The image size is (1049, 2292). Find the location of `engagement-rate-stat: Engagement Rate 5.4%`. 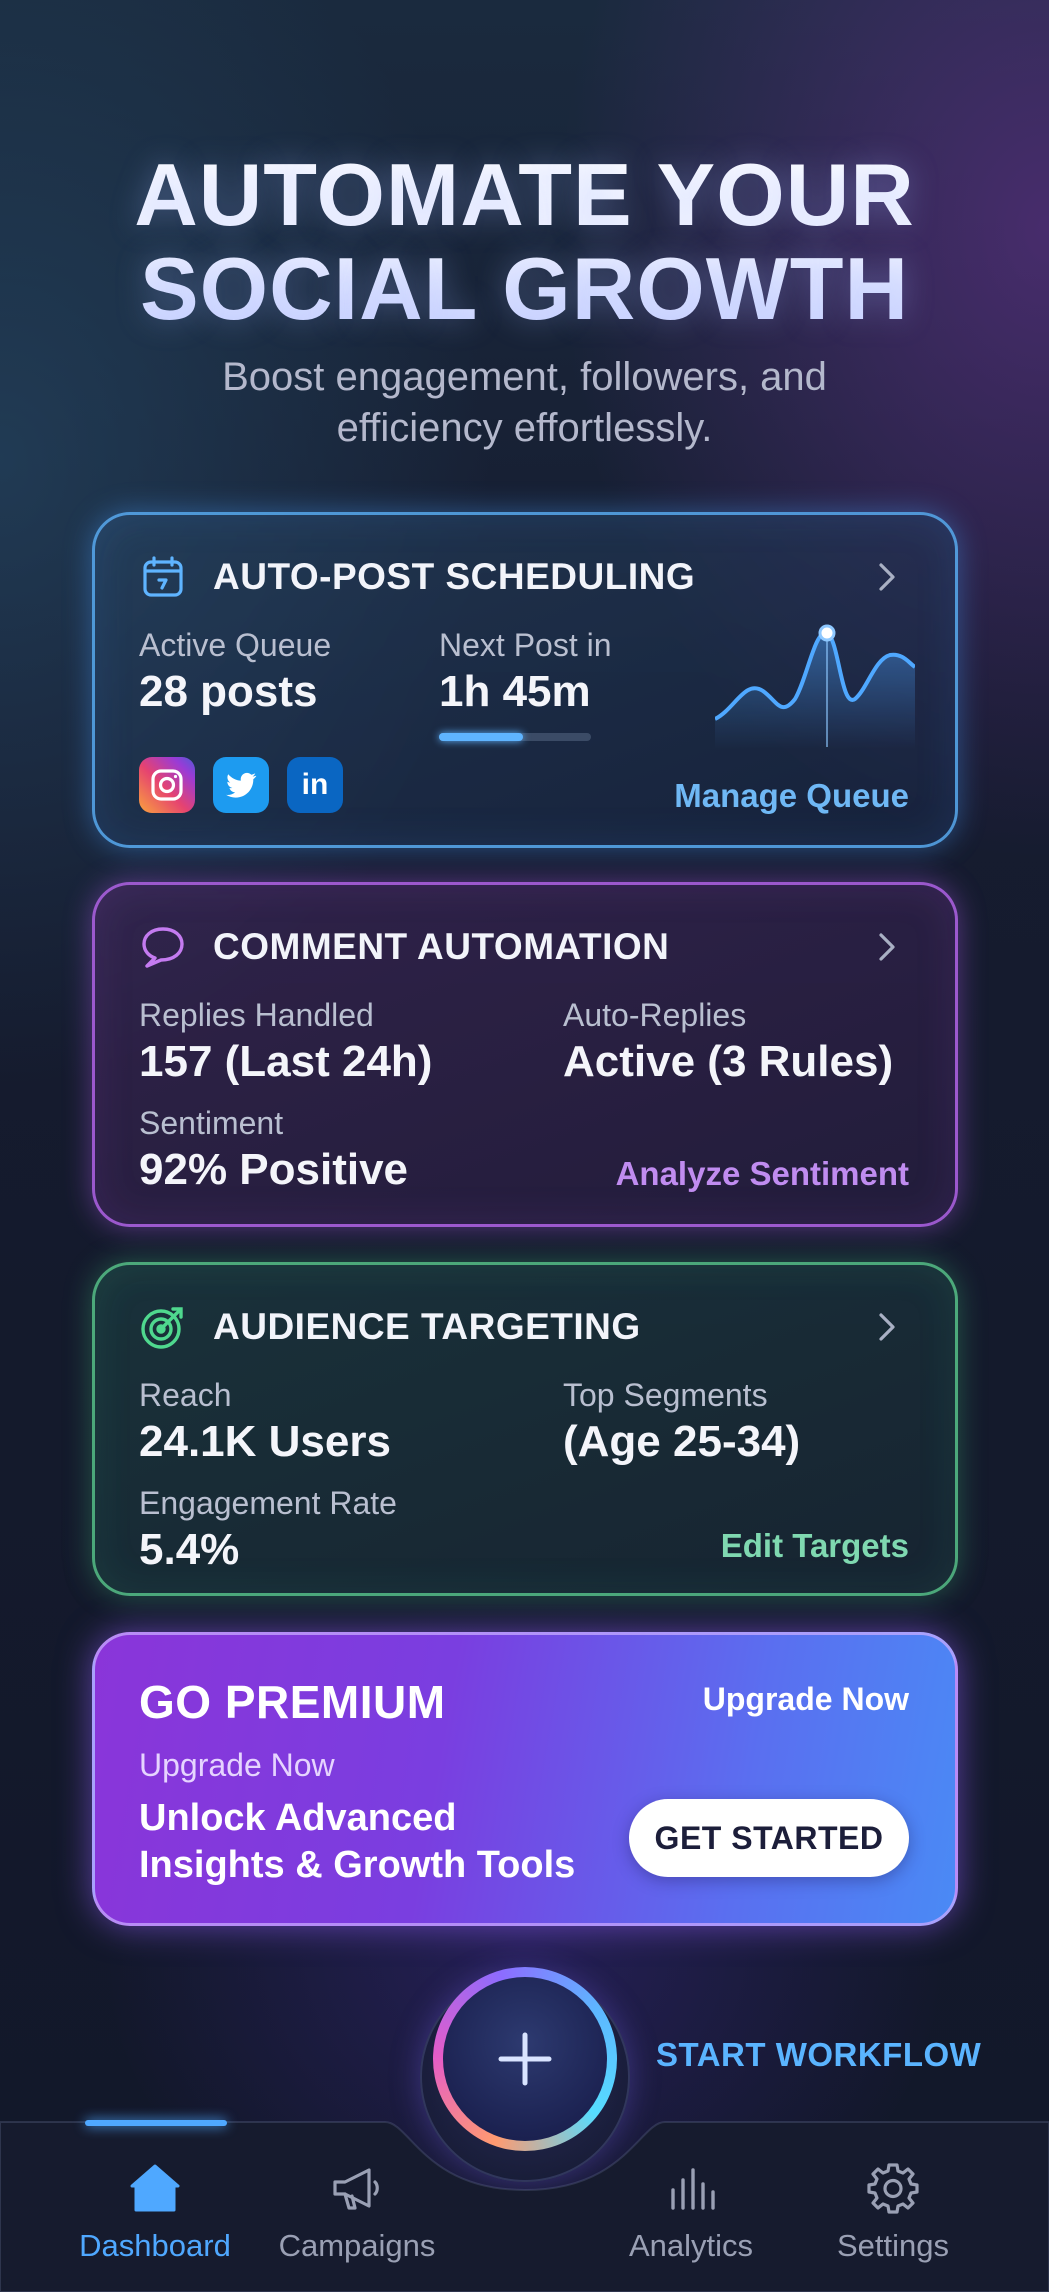

engagement-rate-stat: Engagement Rate 5.4% is located at coordinates (268, 1530).